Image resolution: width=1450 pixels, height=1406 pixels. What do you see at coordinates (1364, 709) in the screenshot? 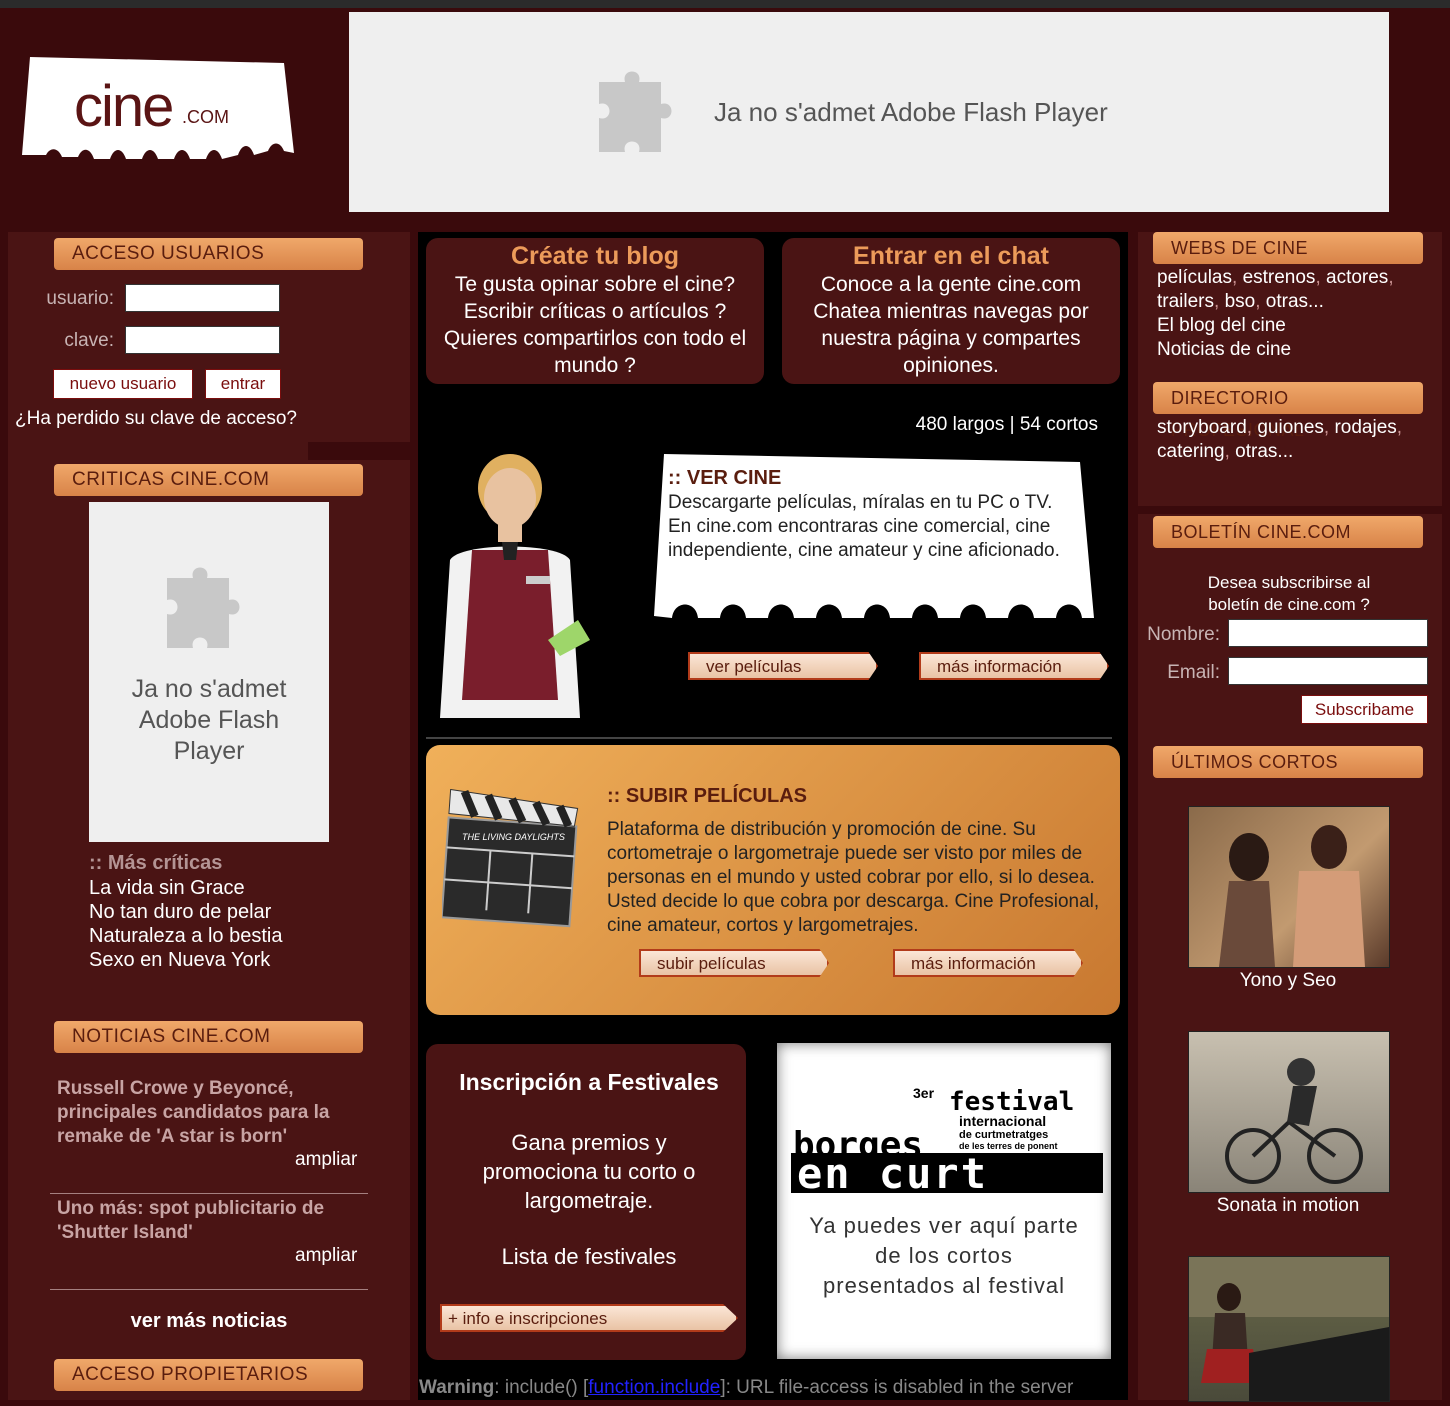
I see `subscribame-button: Subscribame` at bounding box center [1364, 709].